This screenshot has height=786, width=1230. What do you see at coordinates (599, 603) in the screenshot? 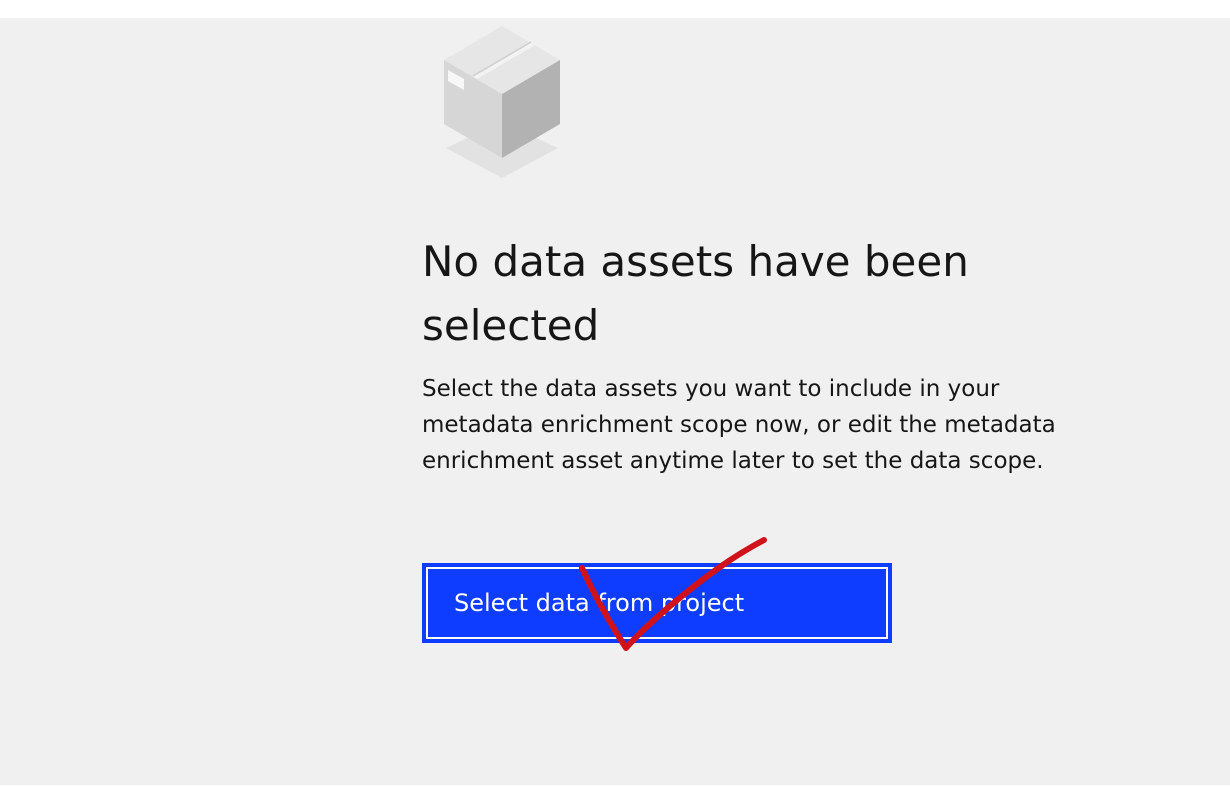
I see `button-label: Select data from project` at bounding box center [599, 603].